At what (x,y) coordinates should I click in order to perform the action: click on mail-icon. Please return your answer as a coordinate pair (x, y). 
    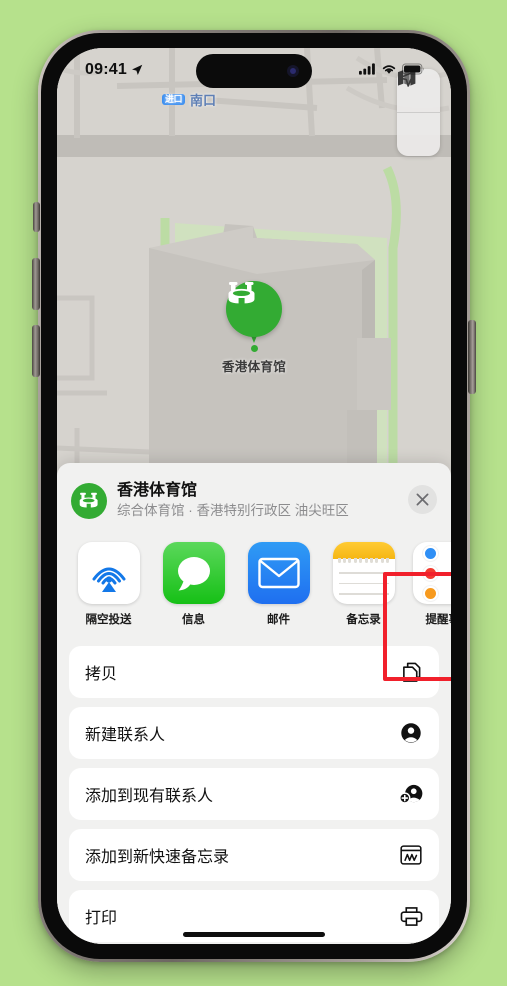
    Looking at the image, I should click on (278, 573).